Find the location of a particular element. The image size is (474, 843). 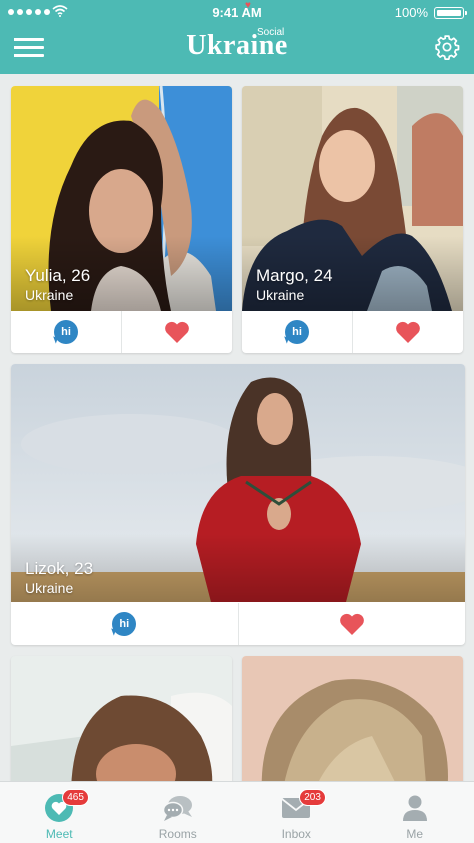

profile-caption: Yulia, 26 Ukraine is located at coordinates (57, 284).